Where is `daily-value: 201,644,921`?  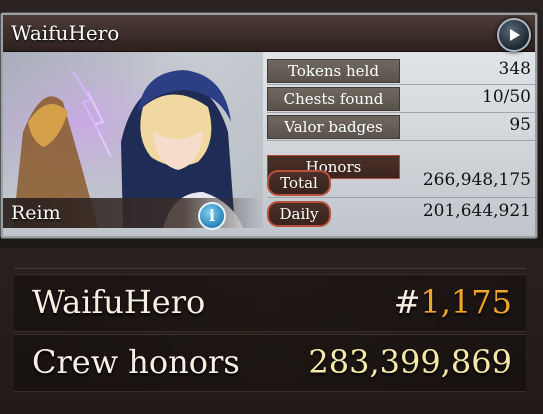 daily-value: 201,644,921 is located at coordinates (476, 211).